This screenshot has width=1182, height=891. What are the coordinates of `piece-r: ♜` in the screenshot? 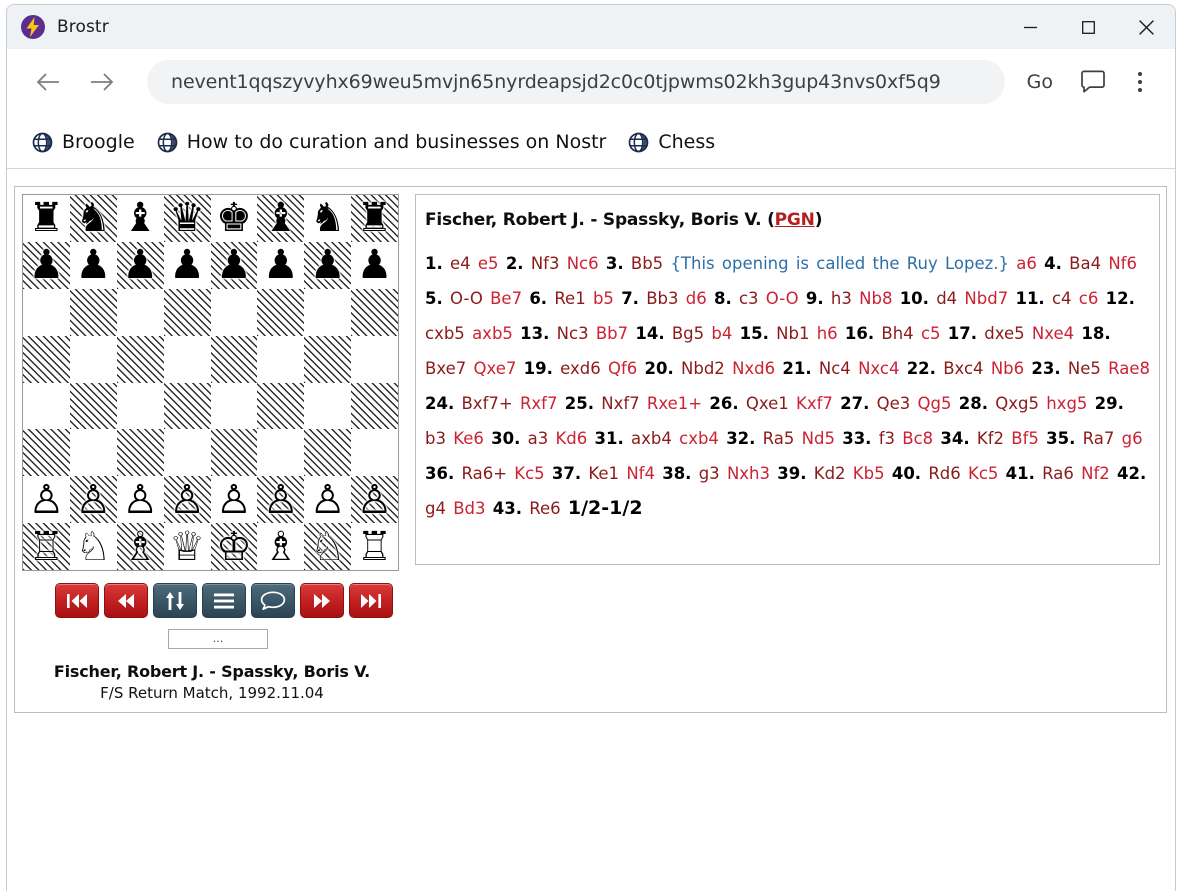 It's located at (47, 218).